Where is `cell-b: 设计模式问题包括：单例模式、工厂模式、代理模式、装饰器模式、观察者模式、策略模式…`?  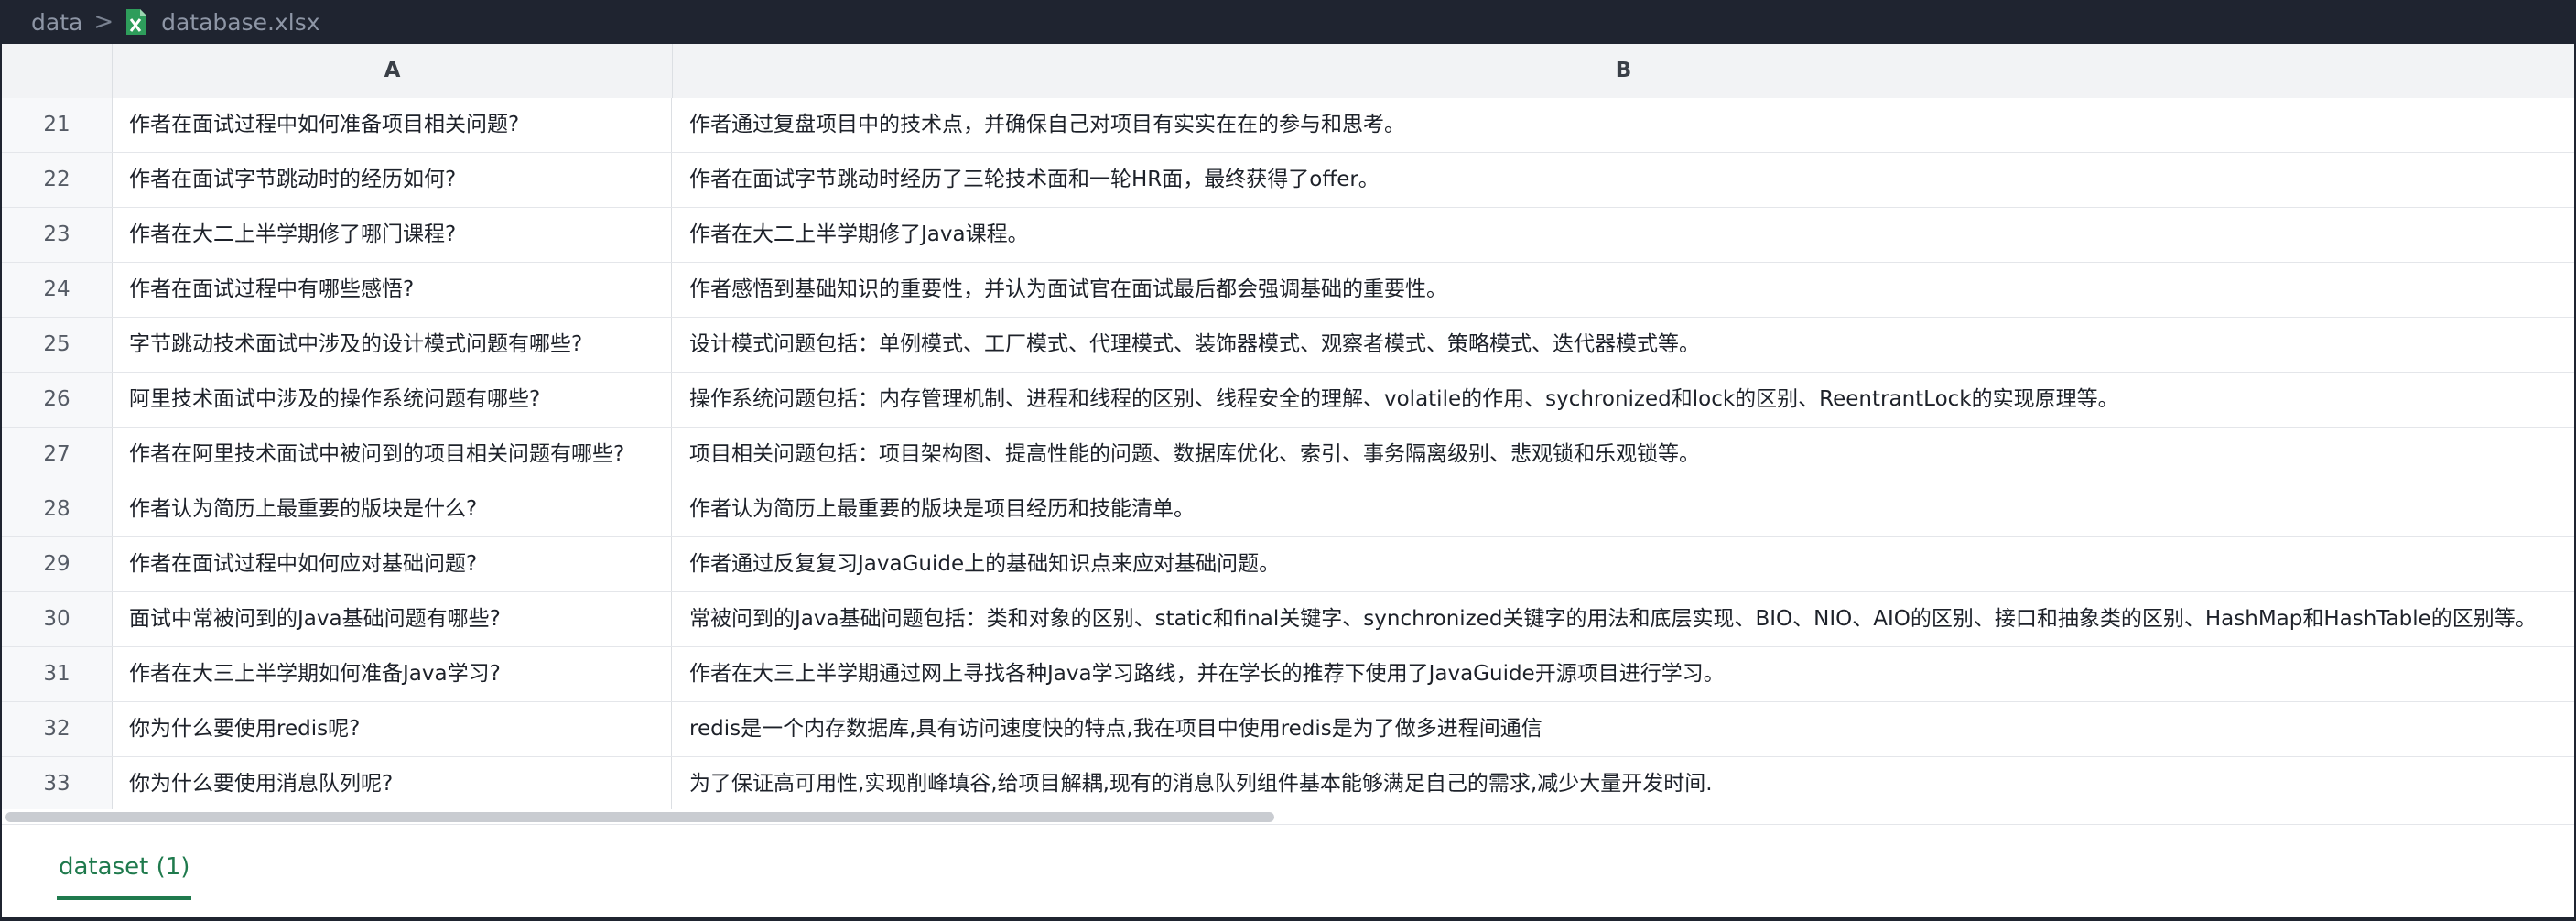 cell-b: 设计模式问题包括：单例模式、工厂模式、代理模式、装饰器模式、观察者模式、策略模式… is located at coordinates (1624, 345).